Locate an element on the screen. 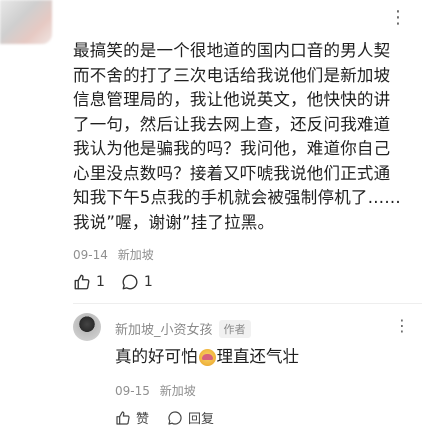 Image resolution: width=422 pixels, height=438 pixels. reply-author: 新加坡_小资女孩 作者 is located at coordinates (183, 328).